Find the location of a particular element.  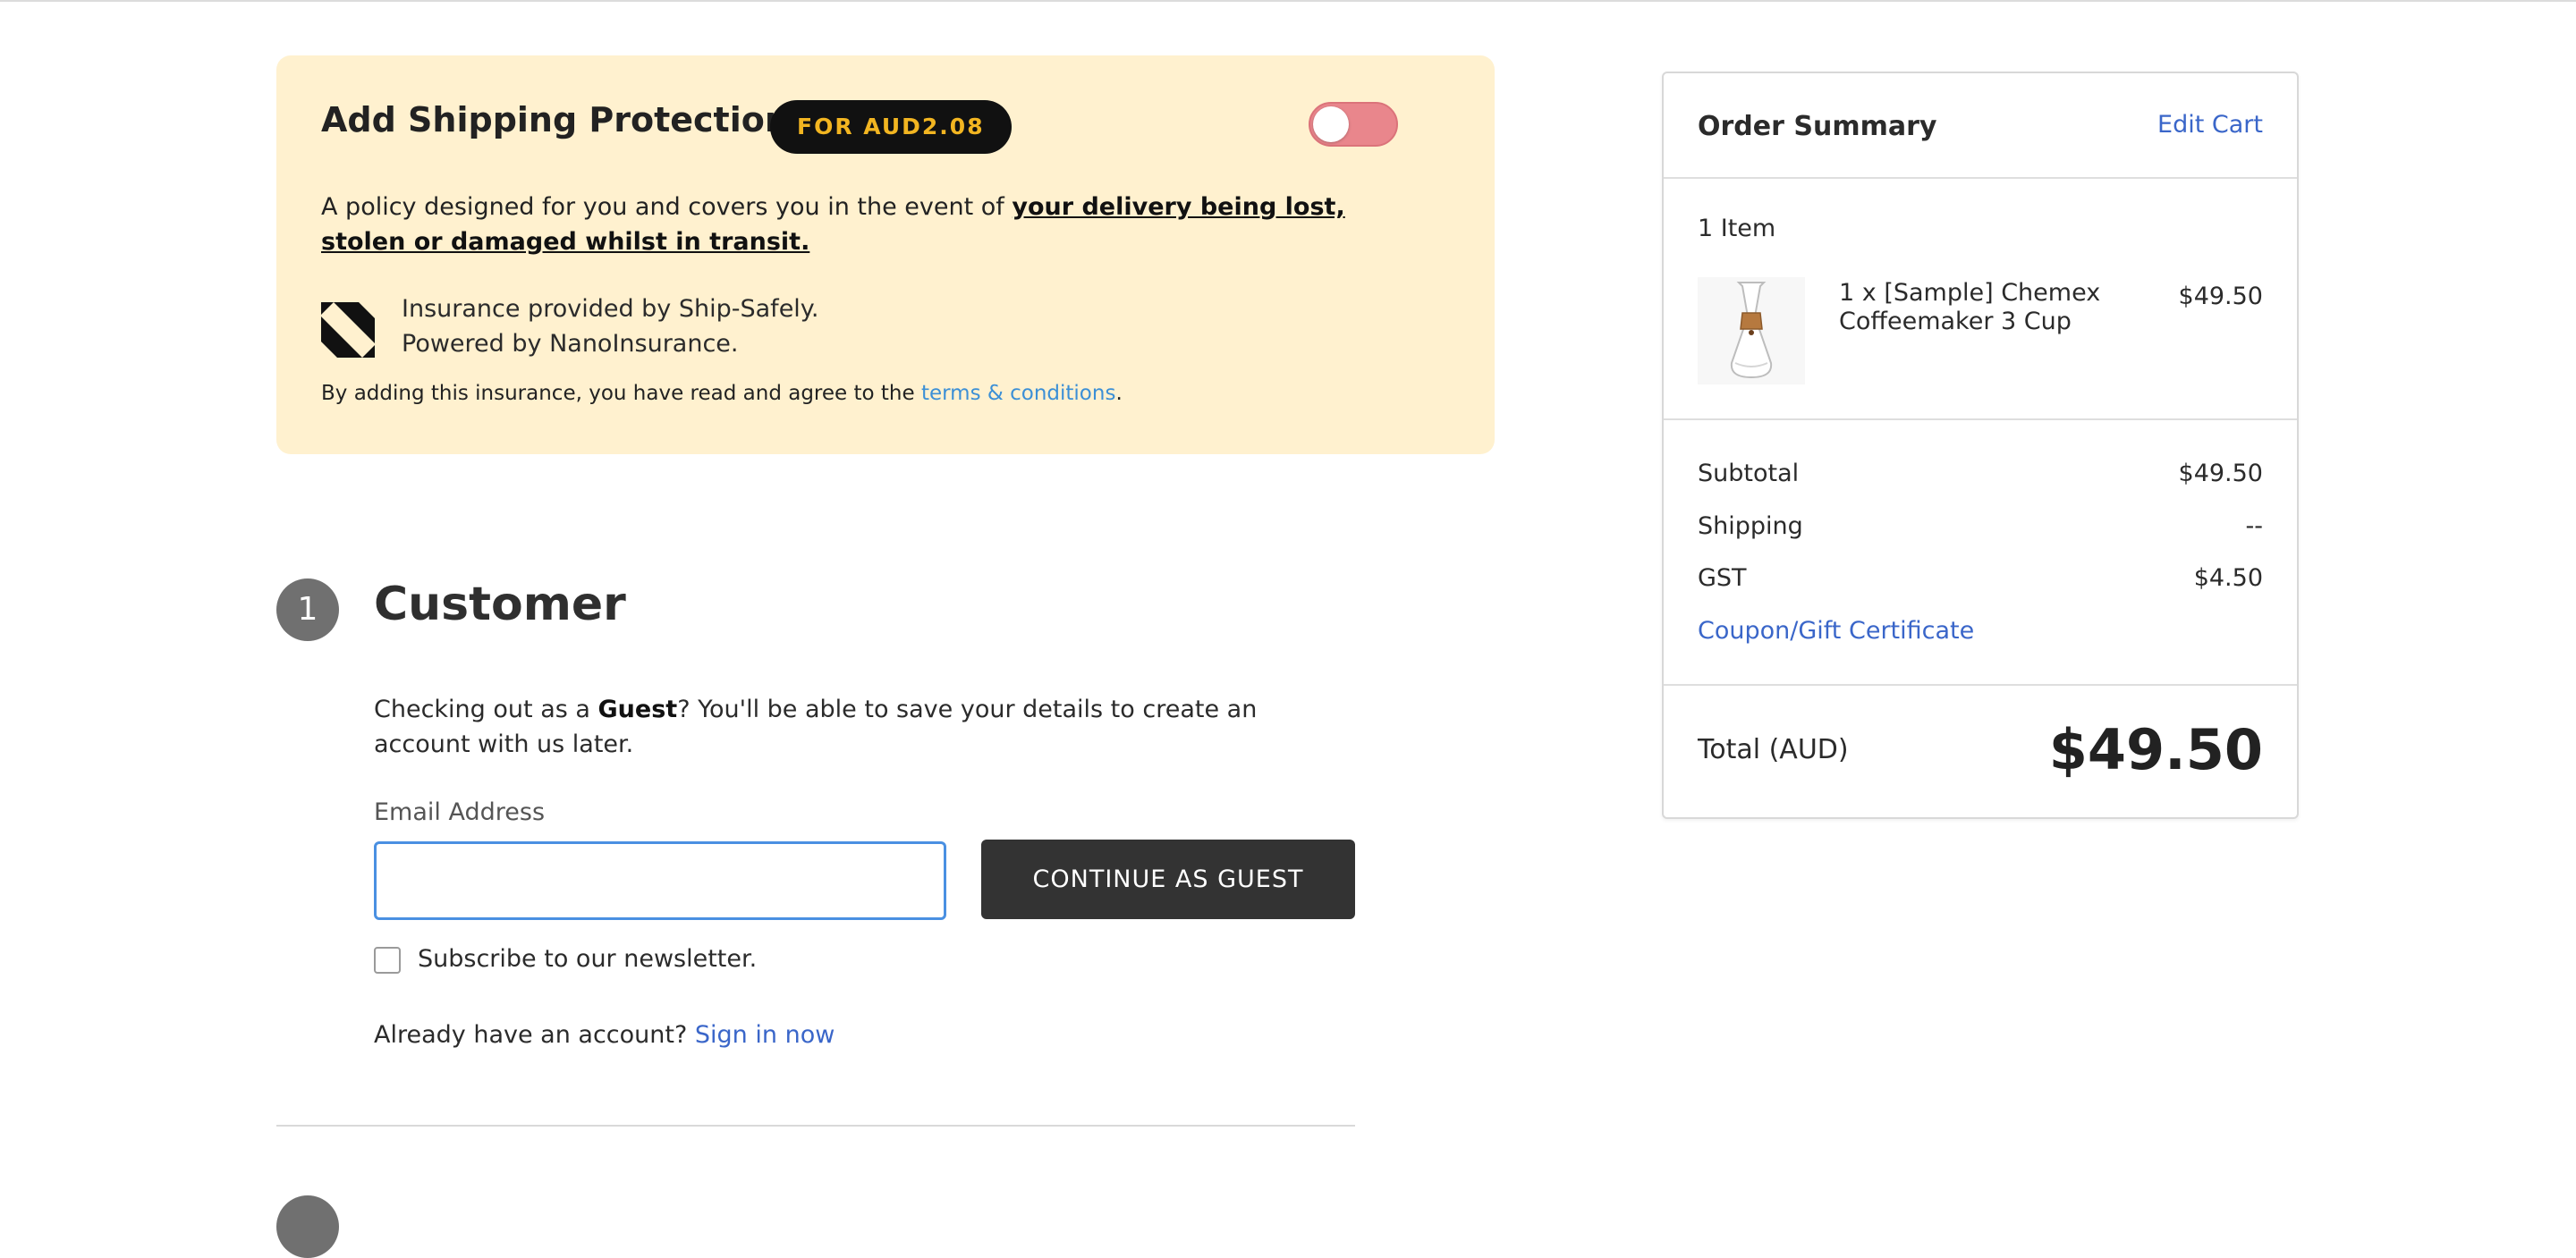

section-divider is located at coordinates (815, 1126).